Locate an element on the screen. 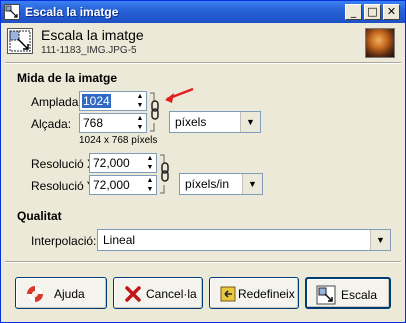 The height and width of the screenshot is (323, 406). help-lifebuoy-icon is located at coordinates (35, 294).